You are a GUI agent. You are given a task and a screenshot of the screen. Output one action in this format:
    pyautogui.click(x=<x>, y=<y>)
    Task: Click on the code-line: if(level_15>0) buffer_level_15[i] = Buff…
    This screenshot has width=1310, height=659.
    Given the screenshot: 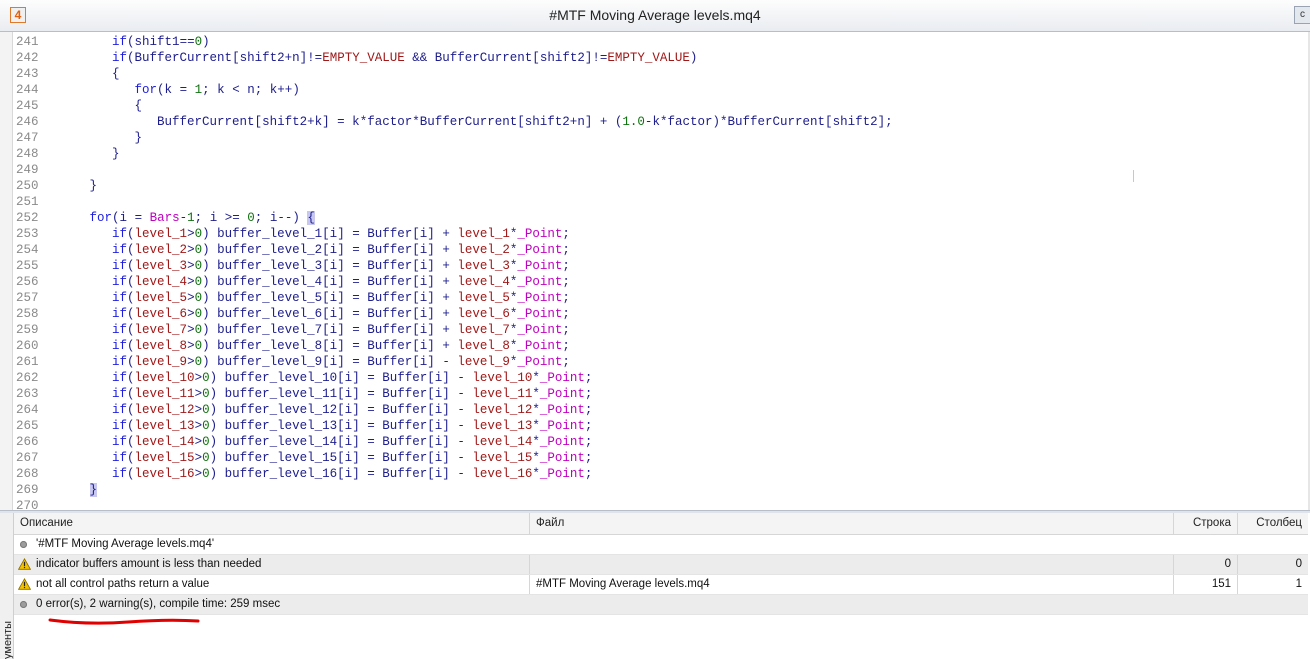 What is the action you would take?
    pyautogui.click(x=329, y=458)
    